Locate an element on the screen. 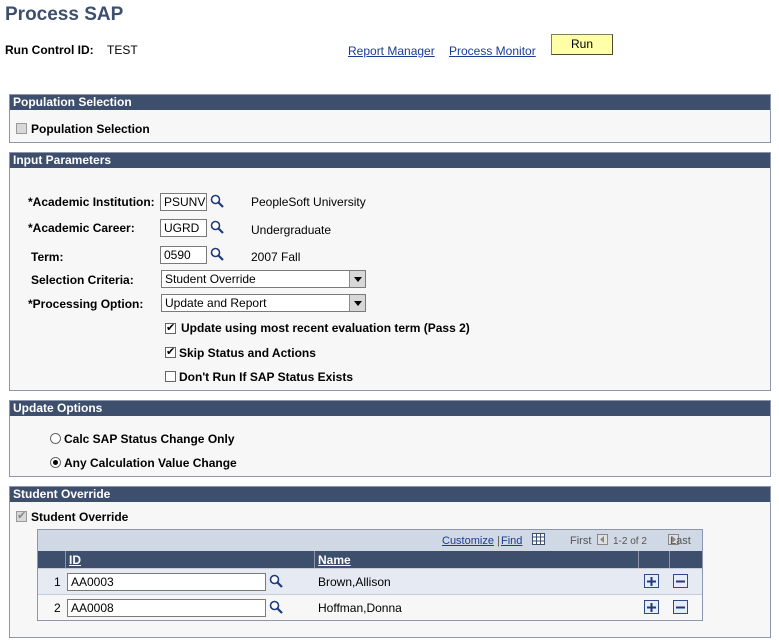 Image resolution: width=779 pixels, height=642 pixels. term-description: 2007 Fall is located at coordinates (276, 257).